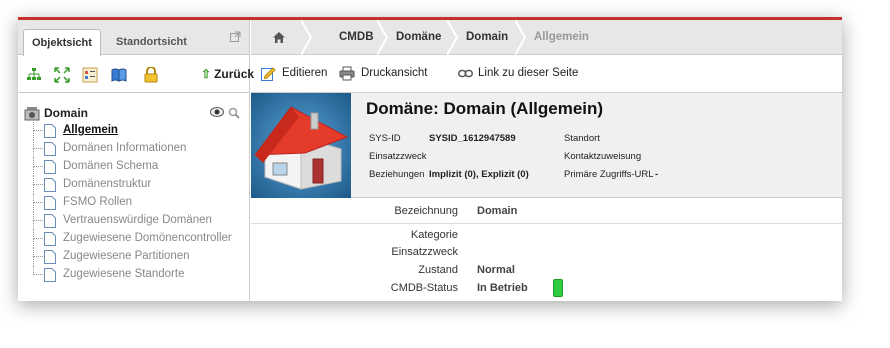  I want to click on print-icon, so click(347, 73).